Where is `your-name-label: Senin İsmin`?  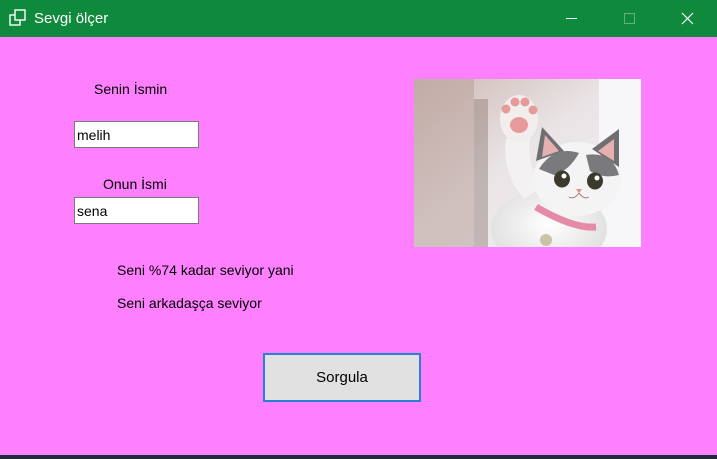
your-name-label: Senin İsmin is located at coordinates (131, 89).